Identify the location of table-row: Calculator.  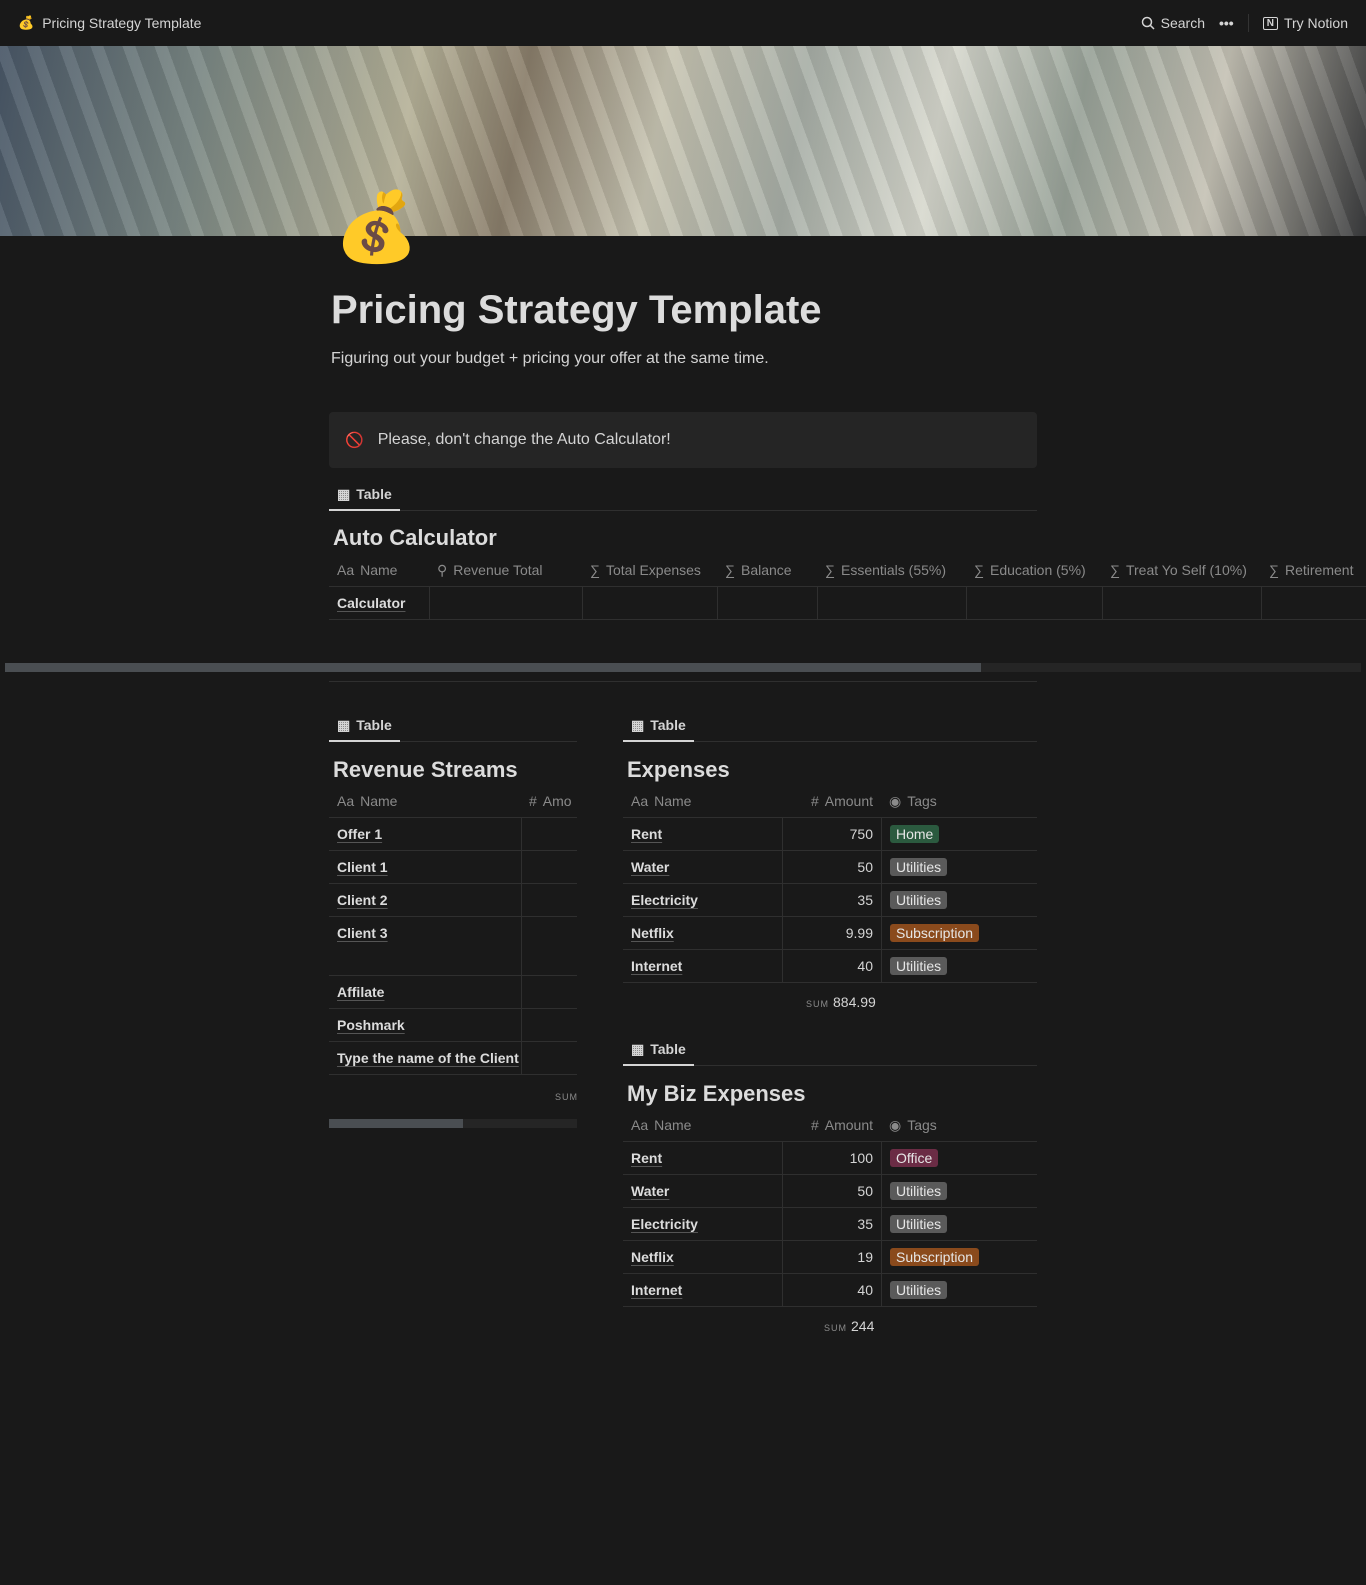
(847, 603).